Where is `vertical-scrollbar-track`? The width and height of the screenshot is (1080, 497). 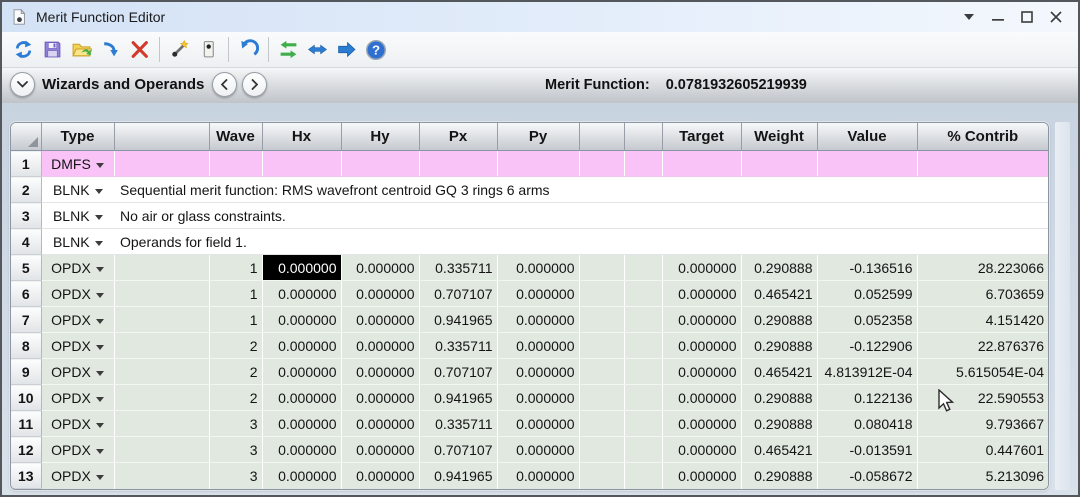 vertical-scrollbar-track is located at coordinates (1062, 306).